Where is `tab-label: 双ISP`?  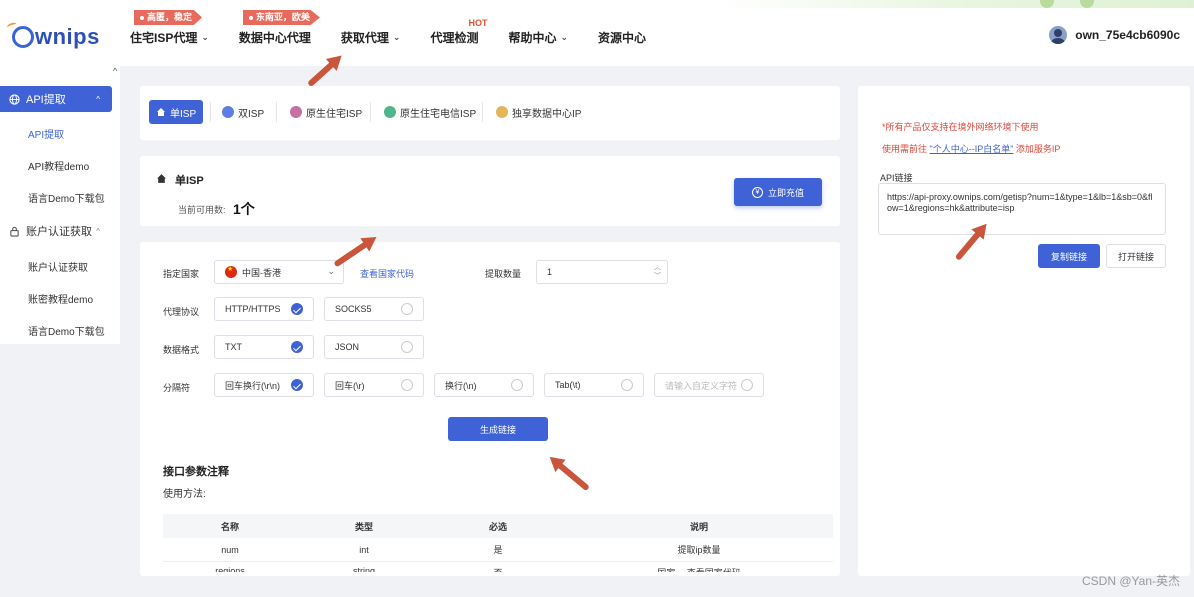 tab-label: 双ISP is located at coordinates (251, 114).